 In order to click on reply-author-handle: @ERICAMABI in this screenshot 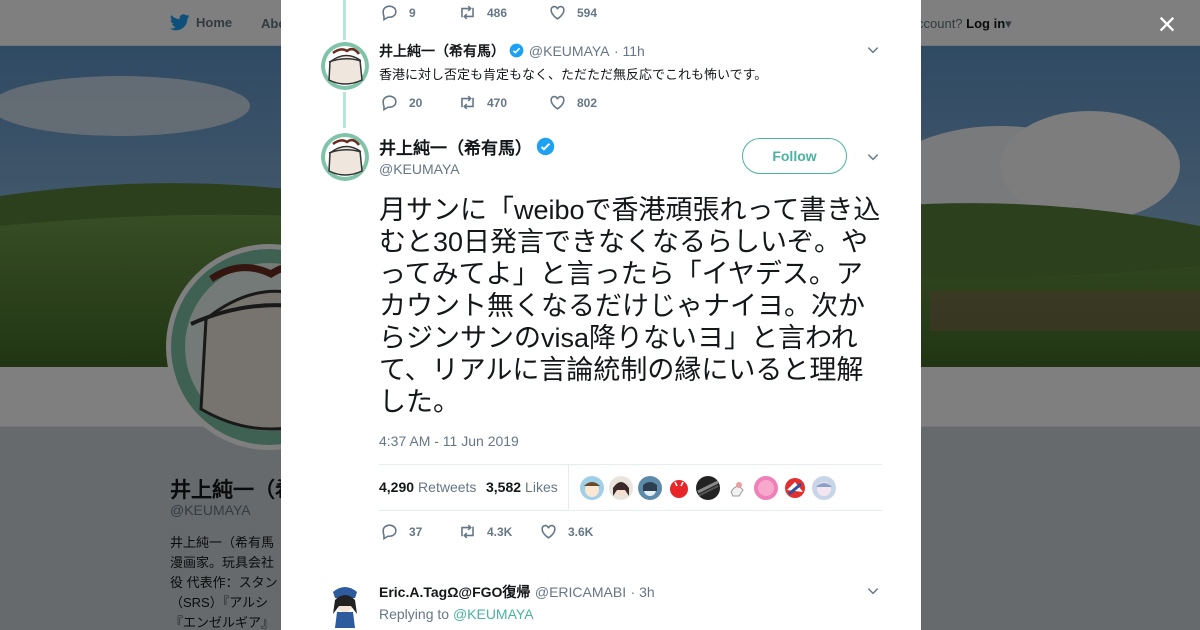, I will do `click(580, 592)`.